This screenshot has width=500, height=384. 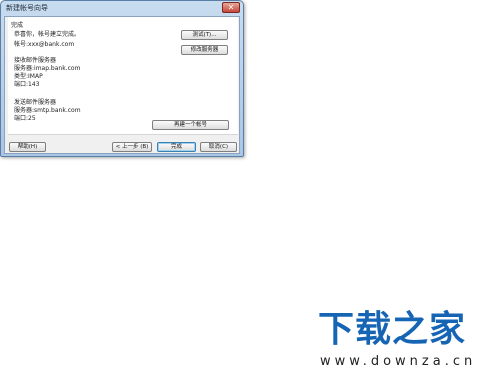 I want to click on outgoing-port-text: 端口:25, so click(x=25, y=118).